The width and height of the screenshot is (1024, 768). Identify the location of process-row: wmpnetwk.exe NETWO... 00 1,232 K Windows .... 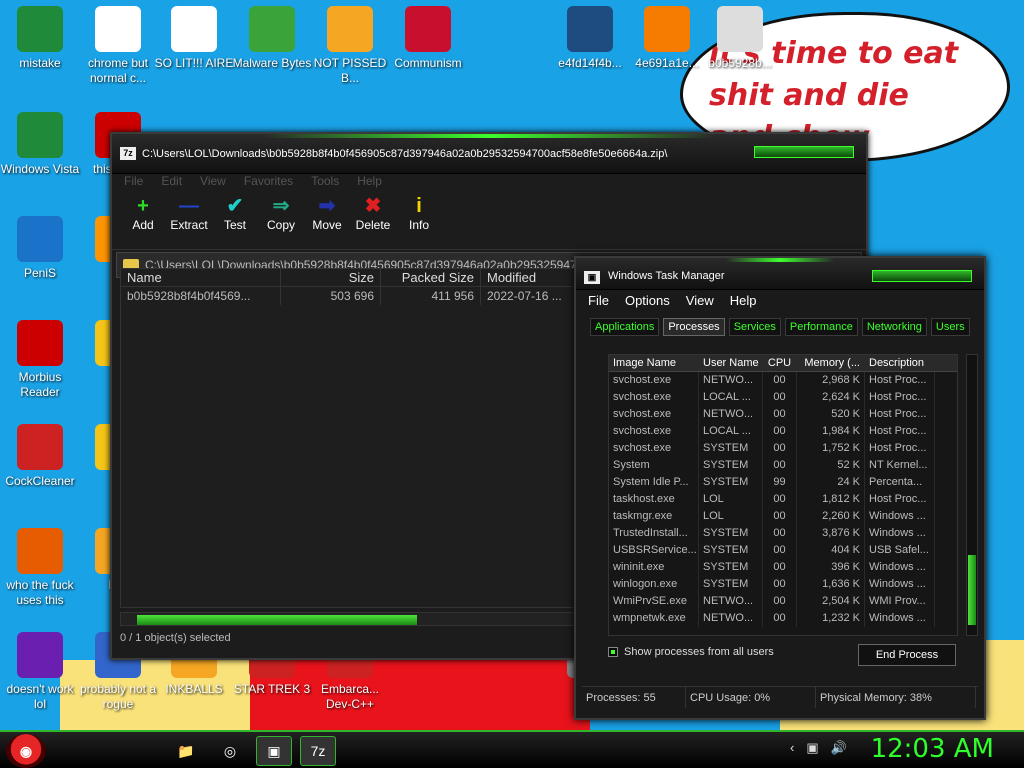
(783, 618).